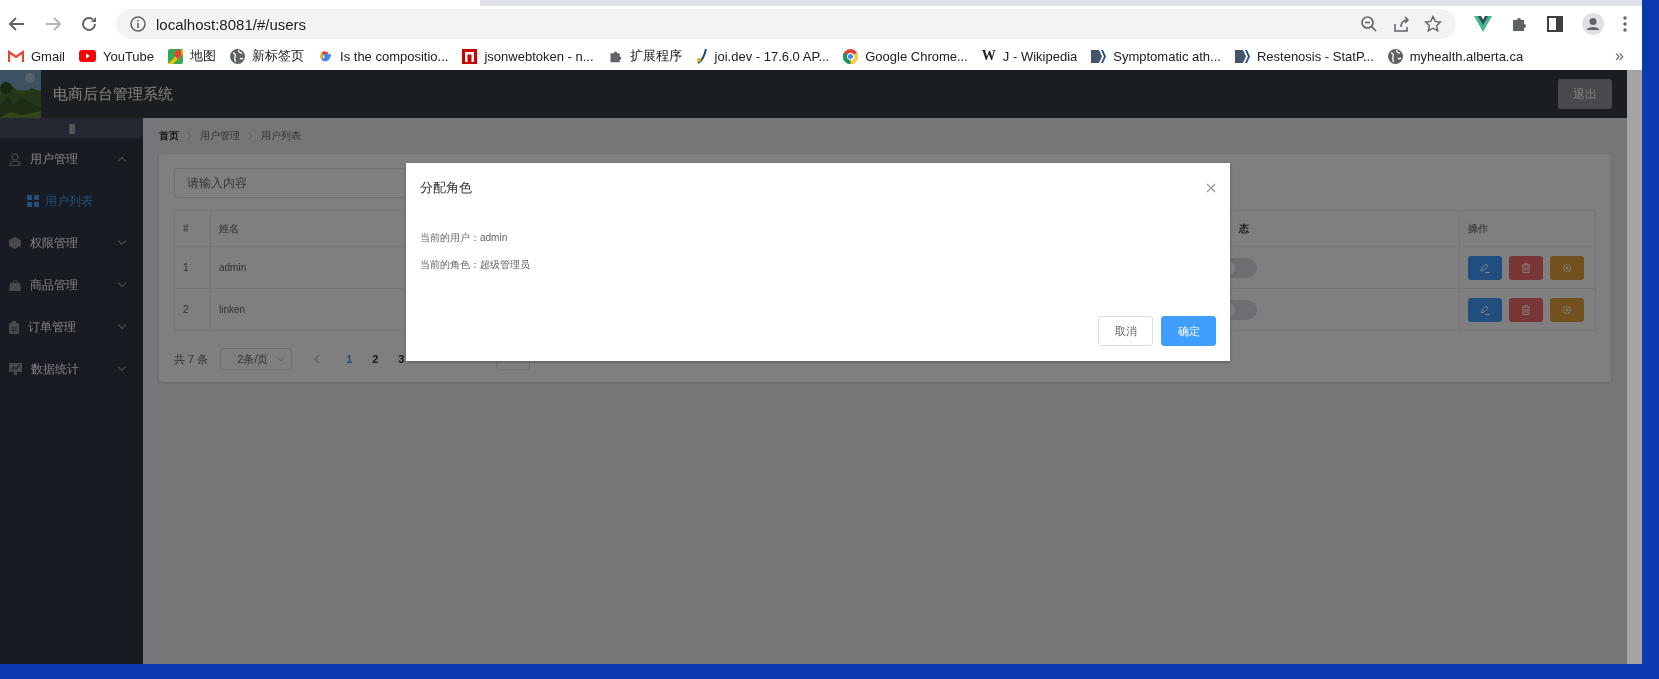  What do you see at coordinates (446, 188) in the screenshot?
I see `dialog-title: 分配角色` at bounding box center [446, 188].